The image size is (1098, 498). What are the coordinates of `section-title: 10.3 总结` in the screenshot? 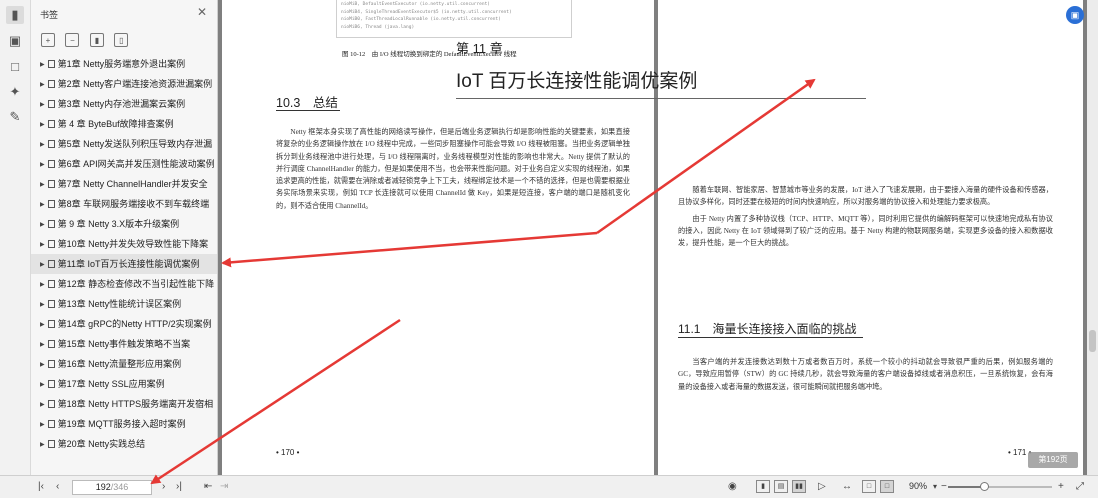 It's located at (307, 103).